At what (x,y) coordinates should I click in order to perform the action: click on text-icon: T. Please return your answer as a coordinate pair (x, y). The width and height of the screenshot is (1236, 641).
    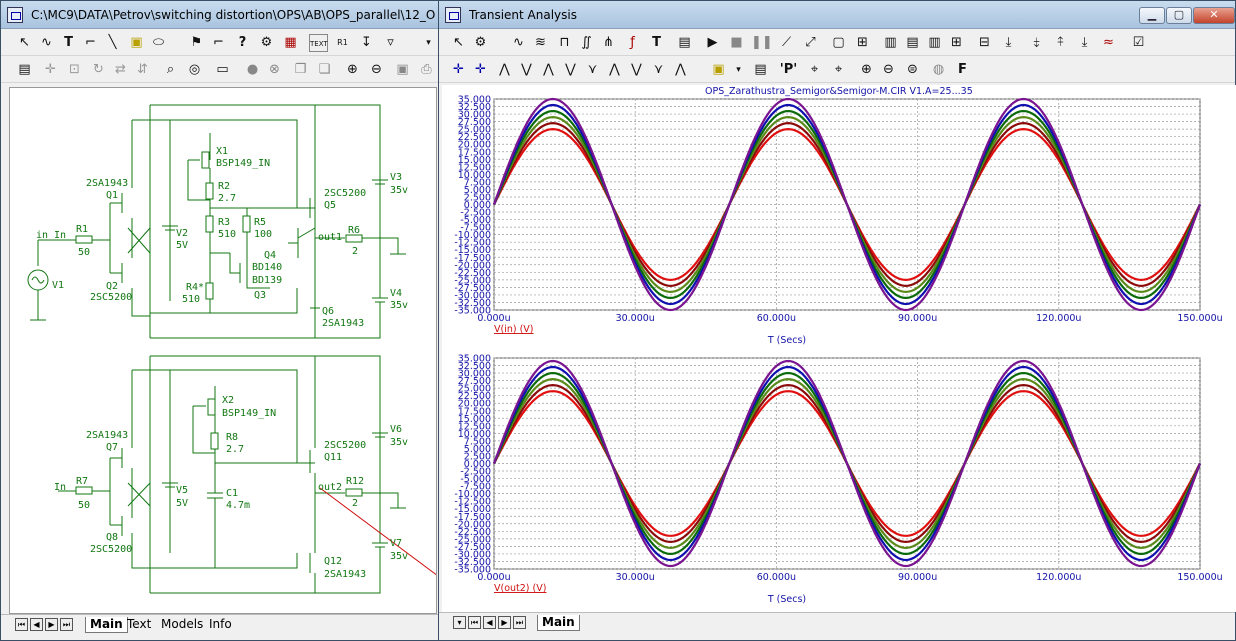
    Looking at the image, I should click on (656, 43).